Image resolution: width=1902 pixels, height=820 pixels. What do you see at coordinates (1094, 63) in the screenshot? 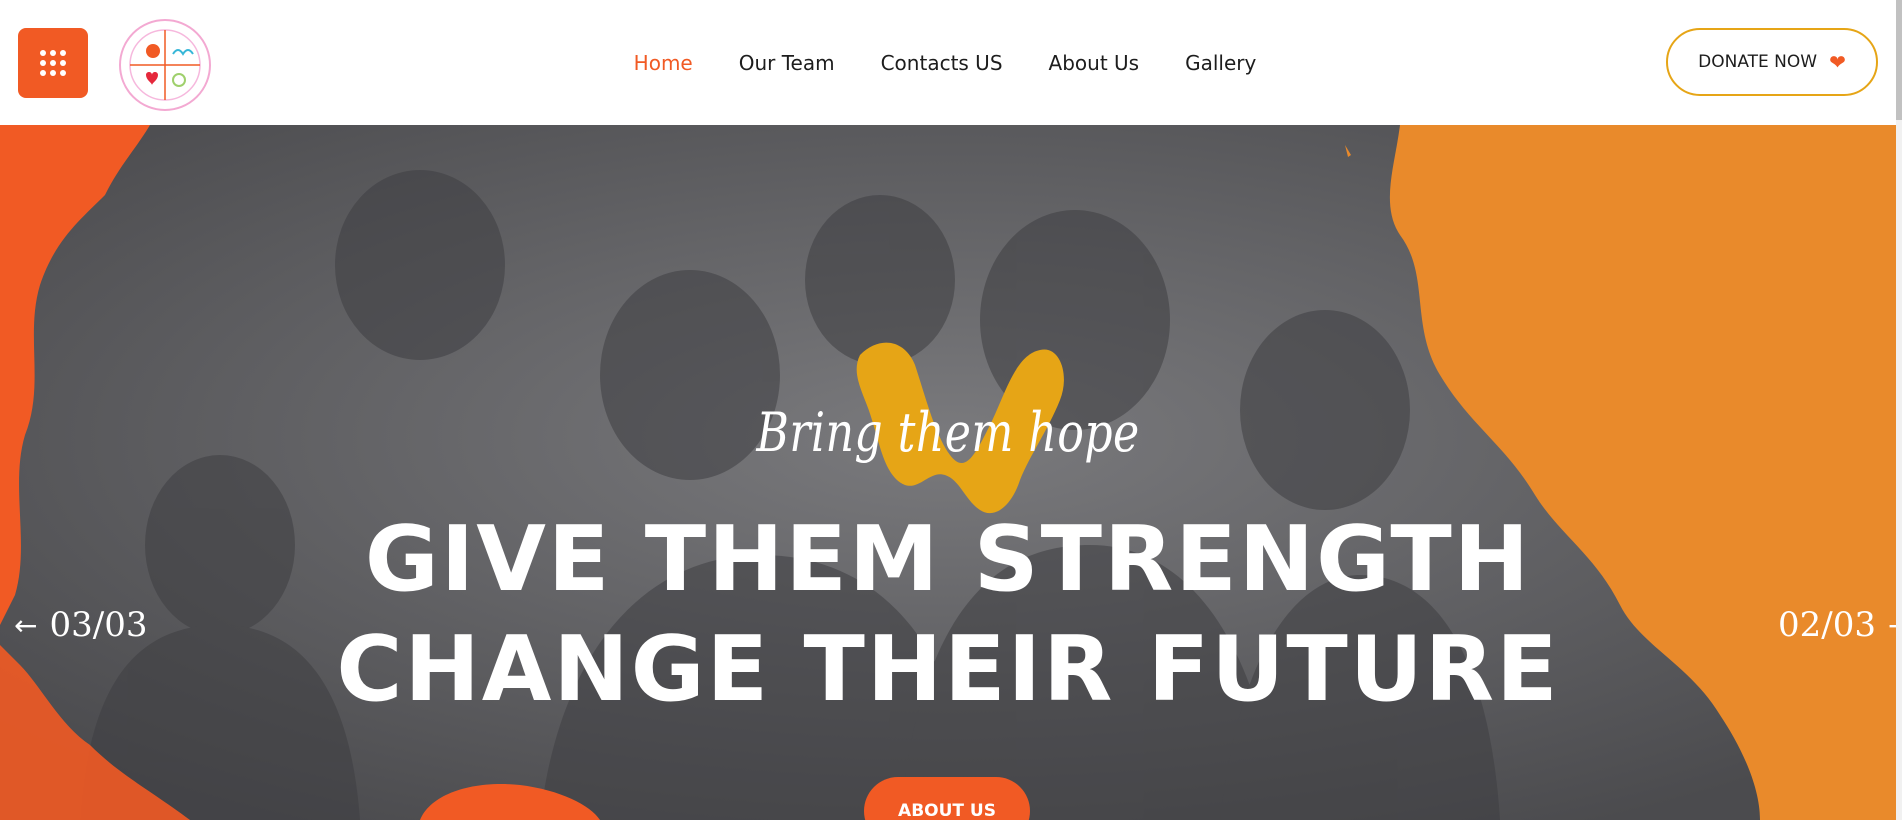
I see `nav-about-us: About Us` at bounding box center [1094, 63].